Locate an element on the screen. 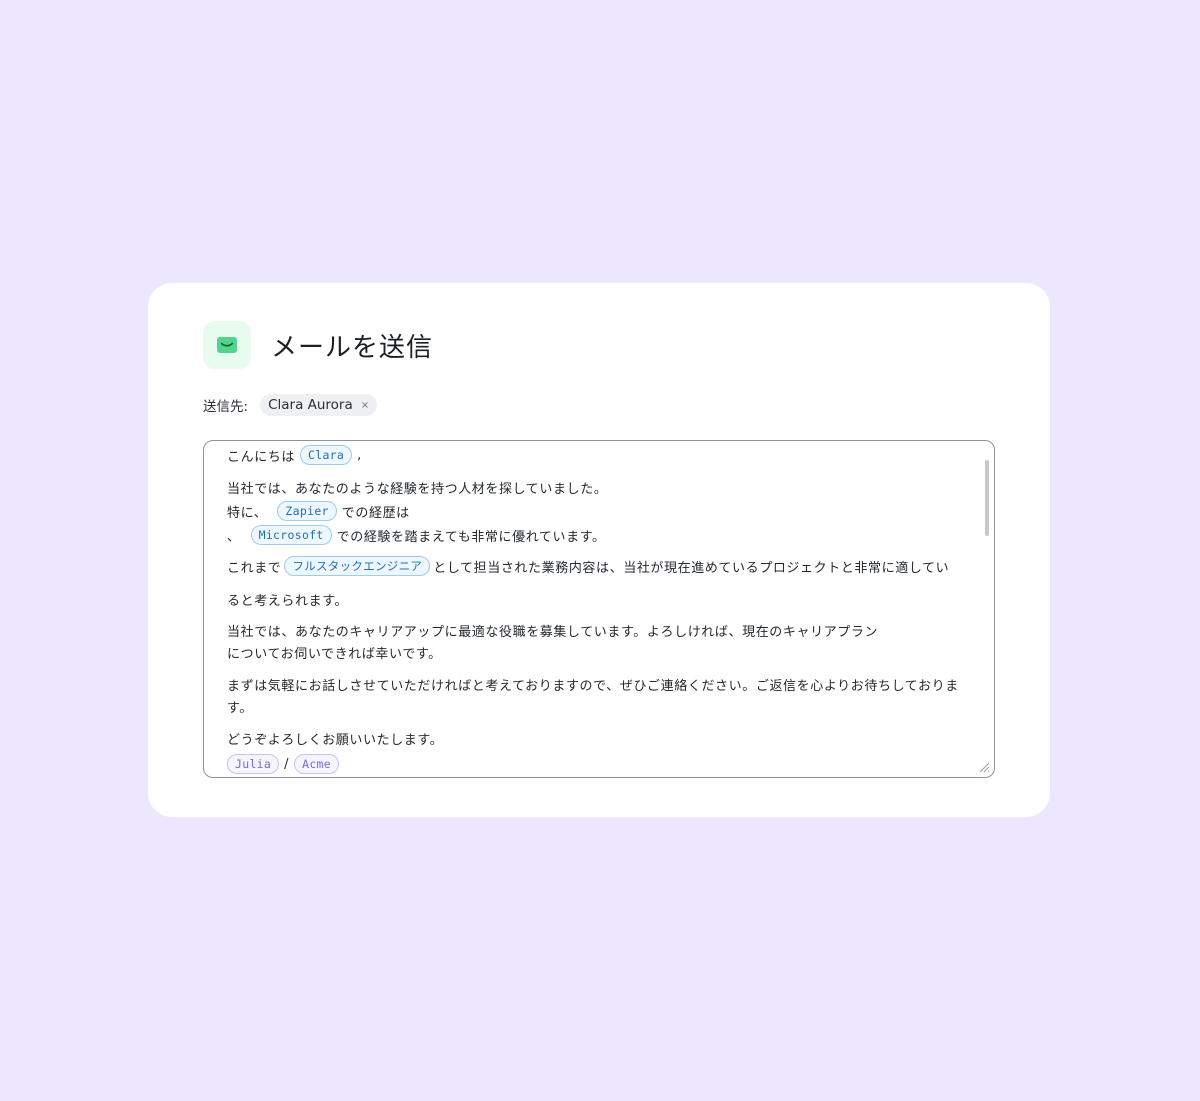 Image resolution: width=1200 pixels, height=1101 pixels. paragraph-text: 特に、 is located at coordinates (247, 513).